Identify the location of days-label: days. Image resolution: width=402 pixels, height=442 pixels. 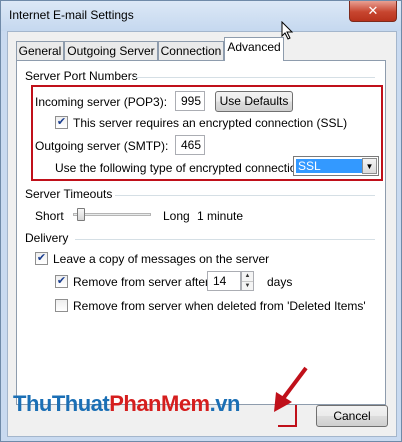
(280, 282).